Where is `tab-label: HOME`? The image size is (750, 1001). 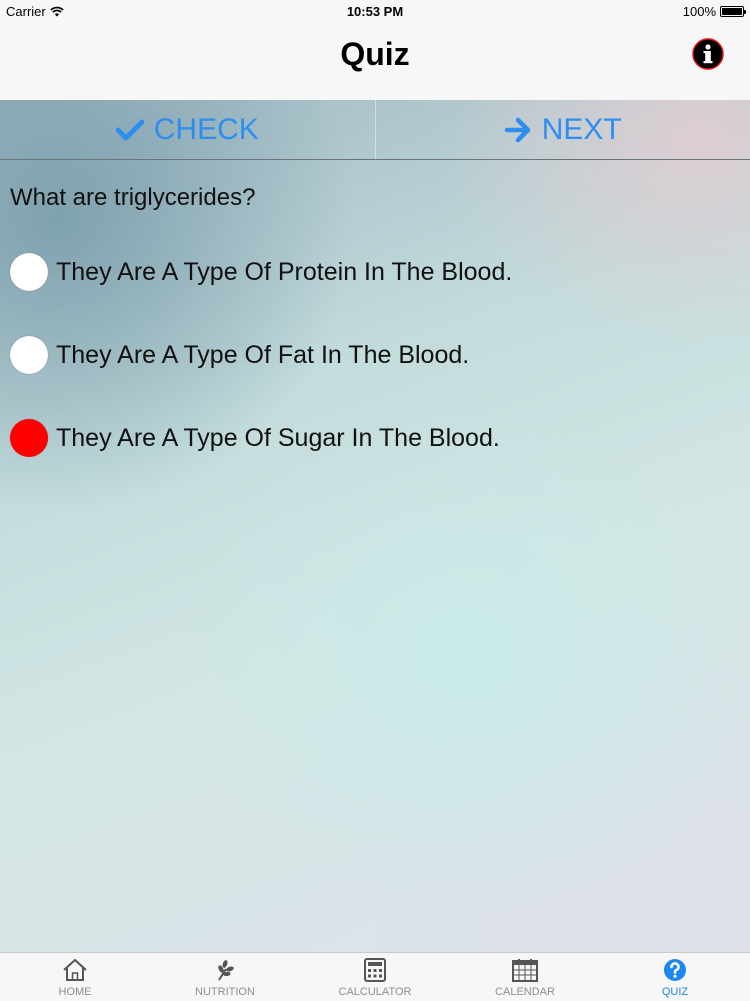
tab-label: HOME is located at coordinates (75, 992).